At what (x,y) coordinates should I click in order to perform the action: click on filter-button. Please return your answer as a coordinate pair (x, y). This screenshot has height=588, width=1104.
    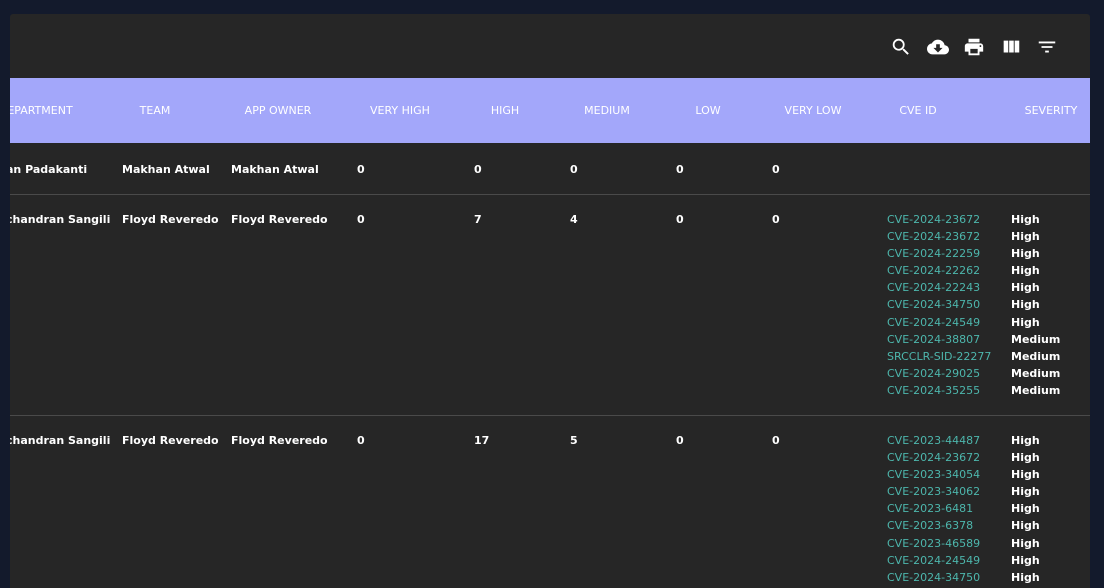
    Looking at the image, I should click on (1047, 47).